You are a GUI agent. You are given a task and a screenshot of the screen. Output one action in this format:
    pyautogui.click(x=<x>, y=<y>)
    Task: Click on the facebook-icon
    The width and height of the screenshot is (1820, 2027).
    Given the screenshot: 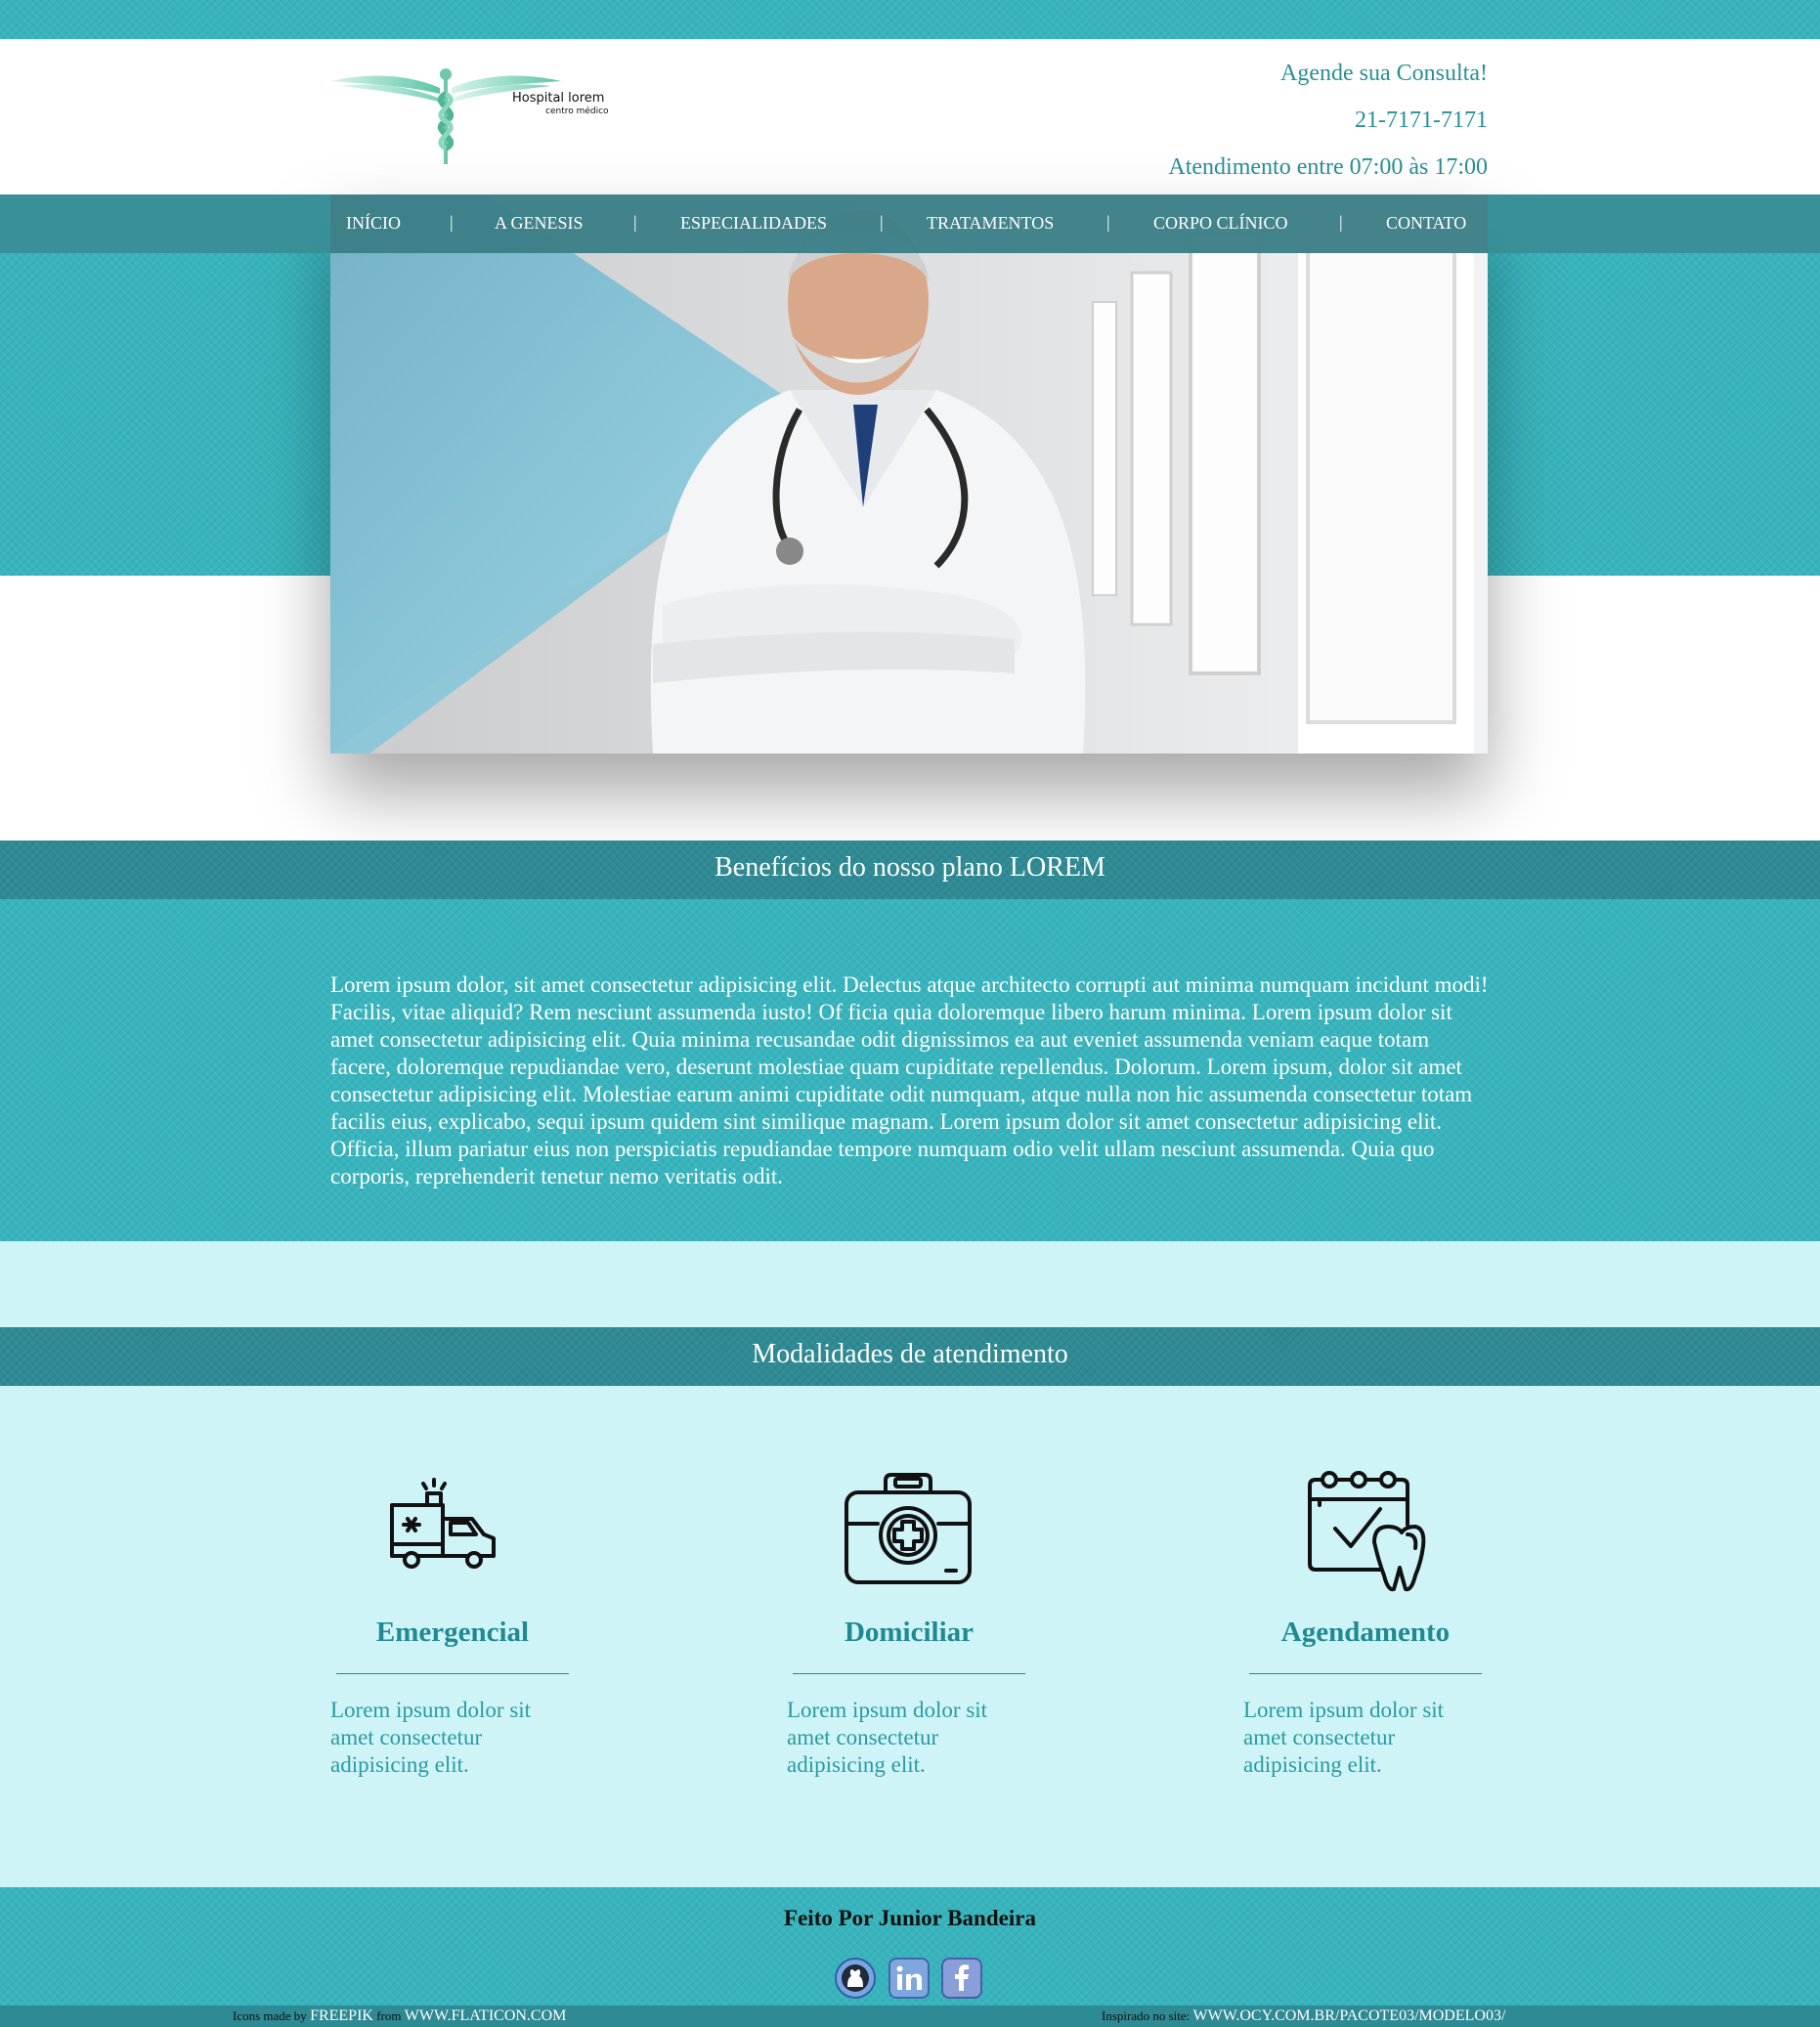 What is the action you would take?
    pyautogui.click(x=961, y=1979)
    